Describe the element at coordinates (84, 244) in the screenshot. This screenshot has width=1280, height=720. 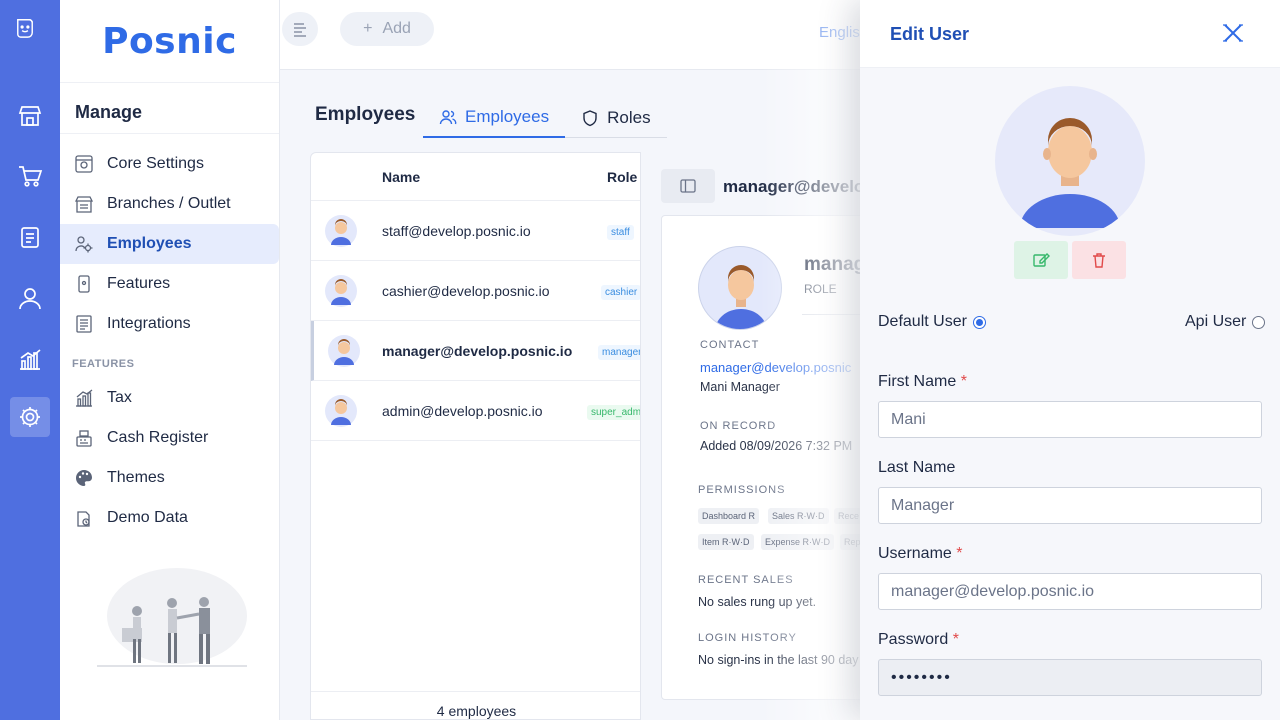
I see `employees-gear-icon` at that location.